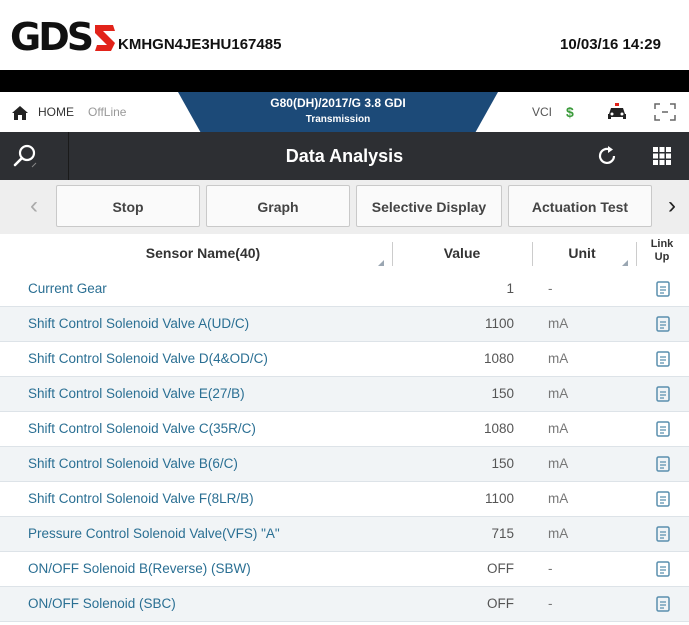 Image resolution: width=689 pixels, height=625 pixels. What do you see at coordinates (102, 603) in the screenshot?
I see `sensor-name: ON/OFF Solenoid (SBC)` at bounding box center [102, 603].